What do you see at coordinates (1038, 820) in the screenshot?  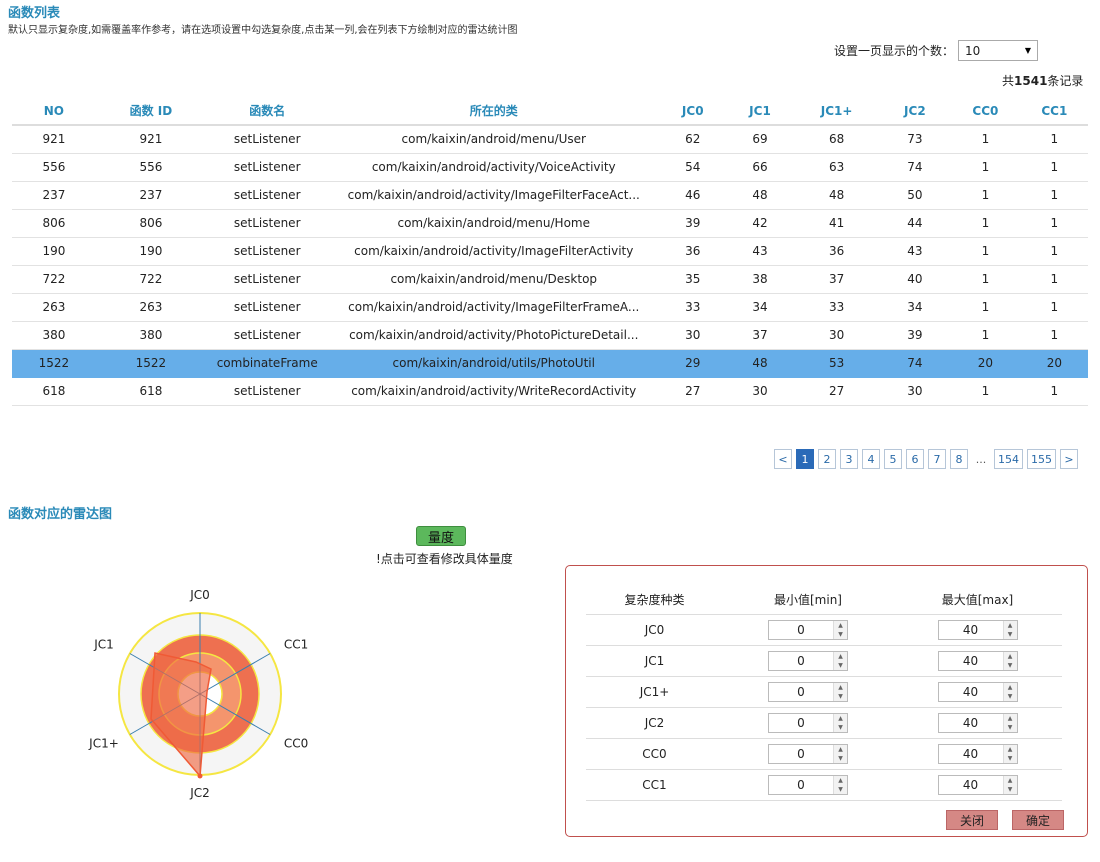 I see `confirm-button: 确定` at bounding box center [1038, 820].